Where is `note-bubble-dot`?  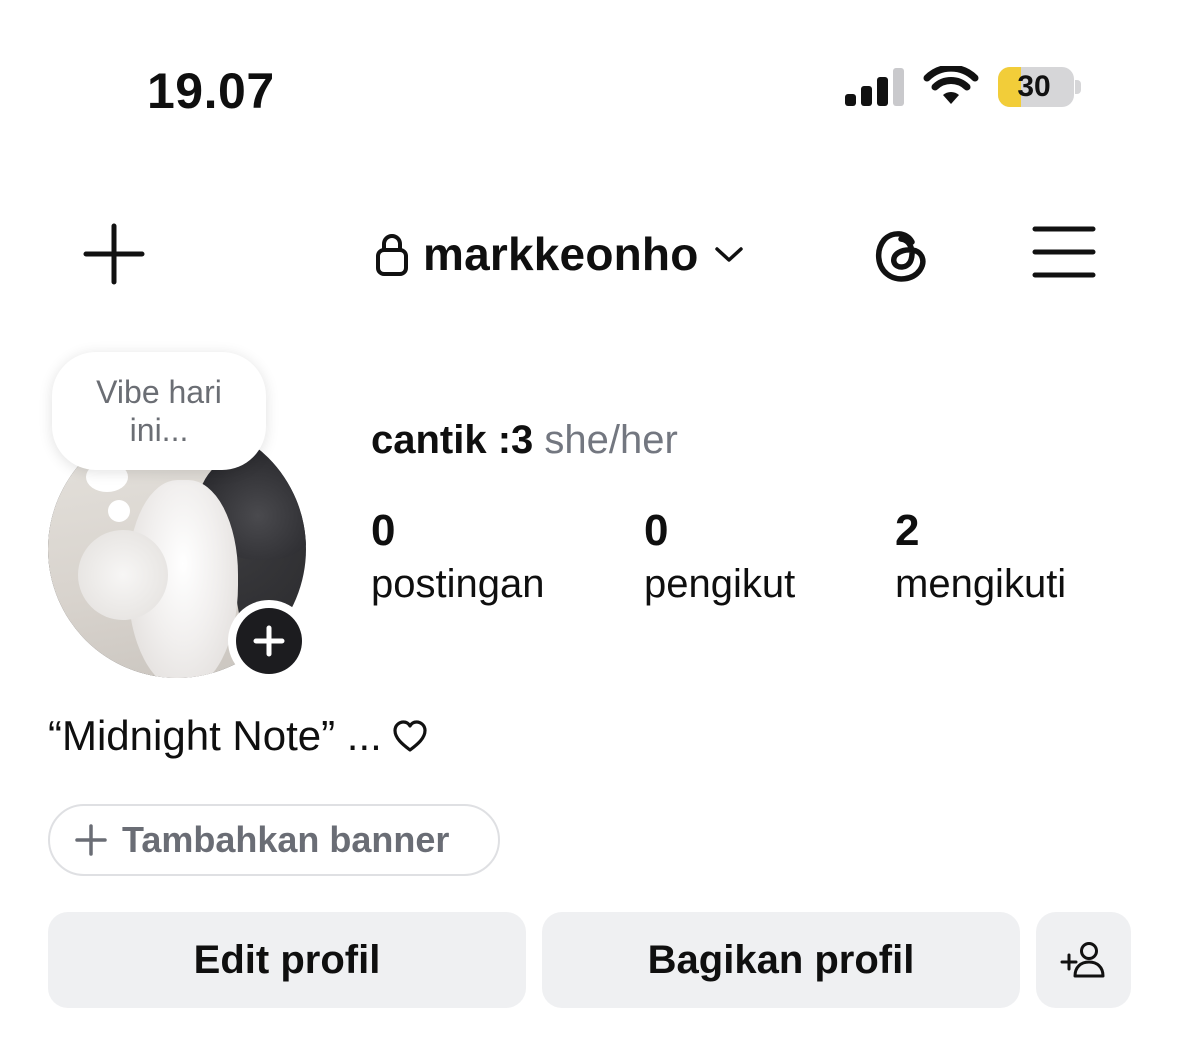
note-bubble-dot is located at coordinates (119, 511).